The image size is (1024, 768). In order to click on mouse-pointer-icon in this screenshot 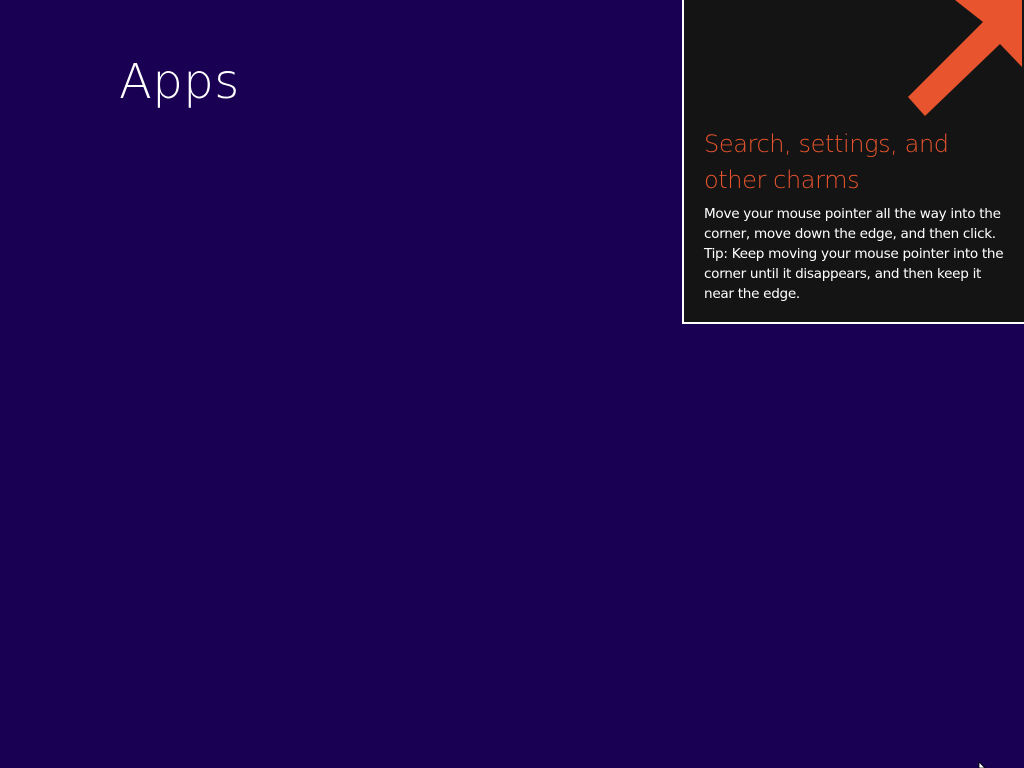, I will do `click(982, 765)`.